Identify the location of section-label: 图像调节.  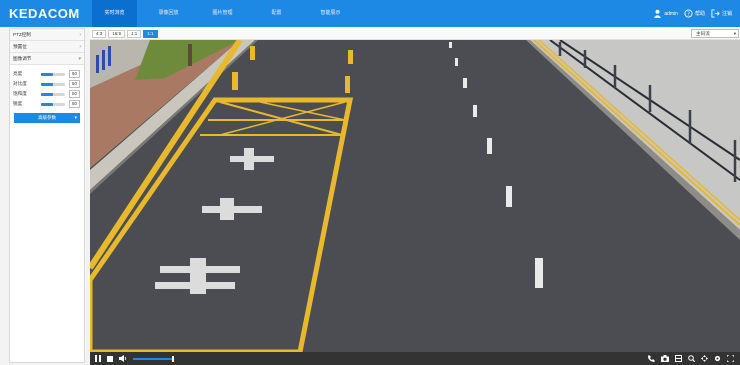
(22, 58).